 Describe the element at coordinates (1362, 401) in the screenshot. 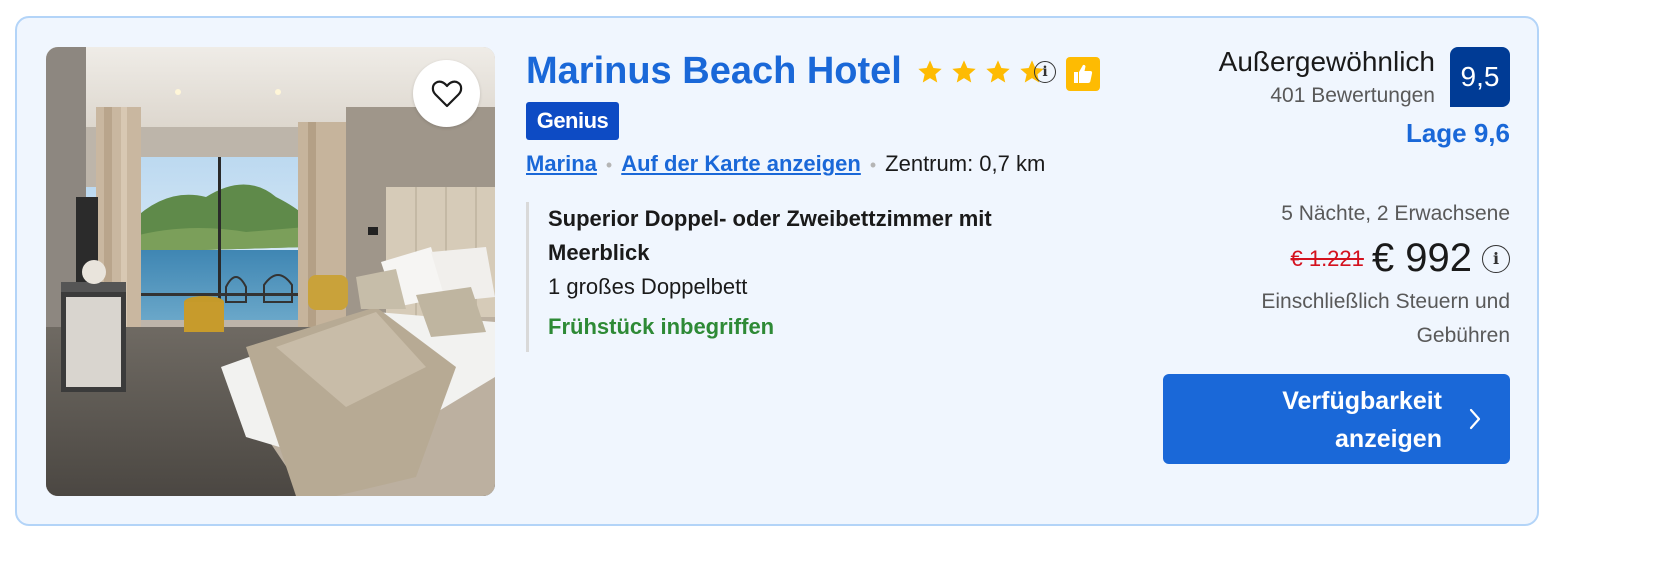

I see `cta-line1: Verfügbarkeit` at that location.